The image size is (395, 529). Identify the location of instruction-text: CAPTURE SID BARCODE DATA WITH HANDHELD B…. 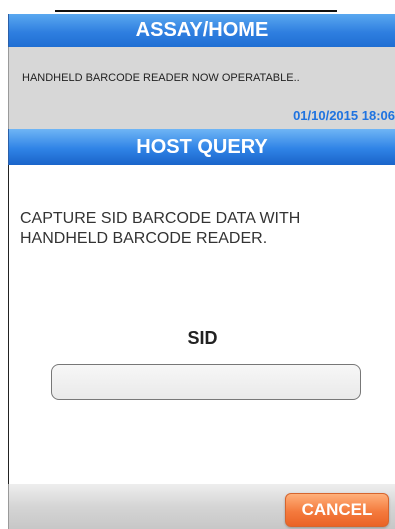
(160, 228).